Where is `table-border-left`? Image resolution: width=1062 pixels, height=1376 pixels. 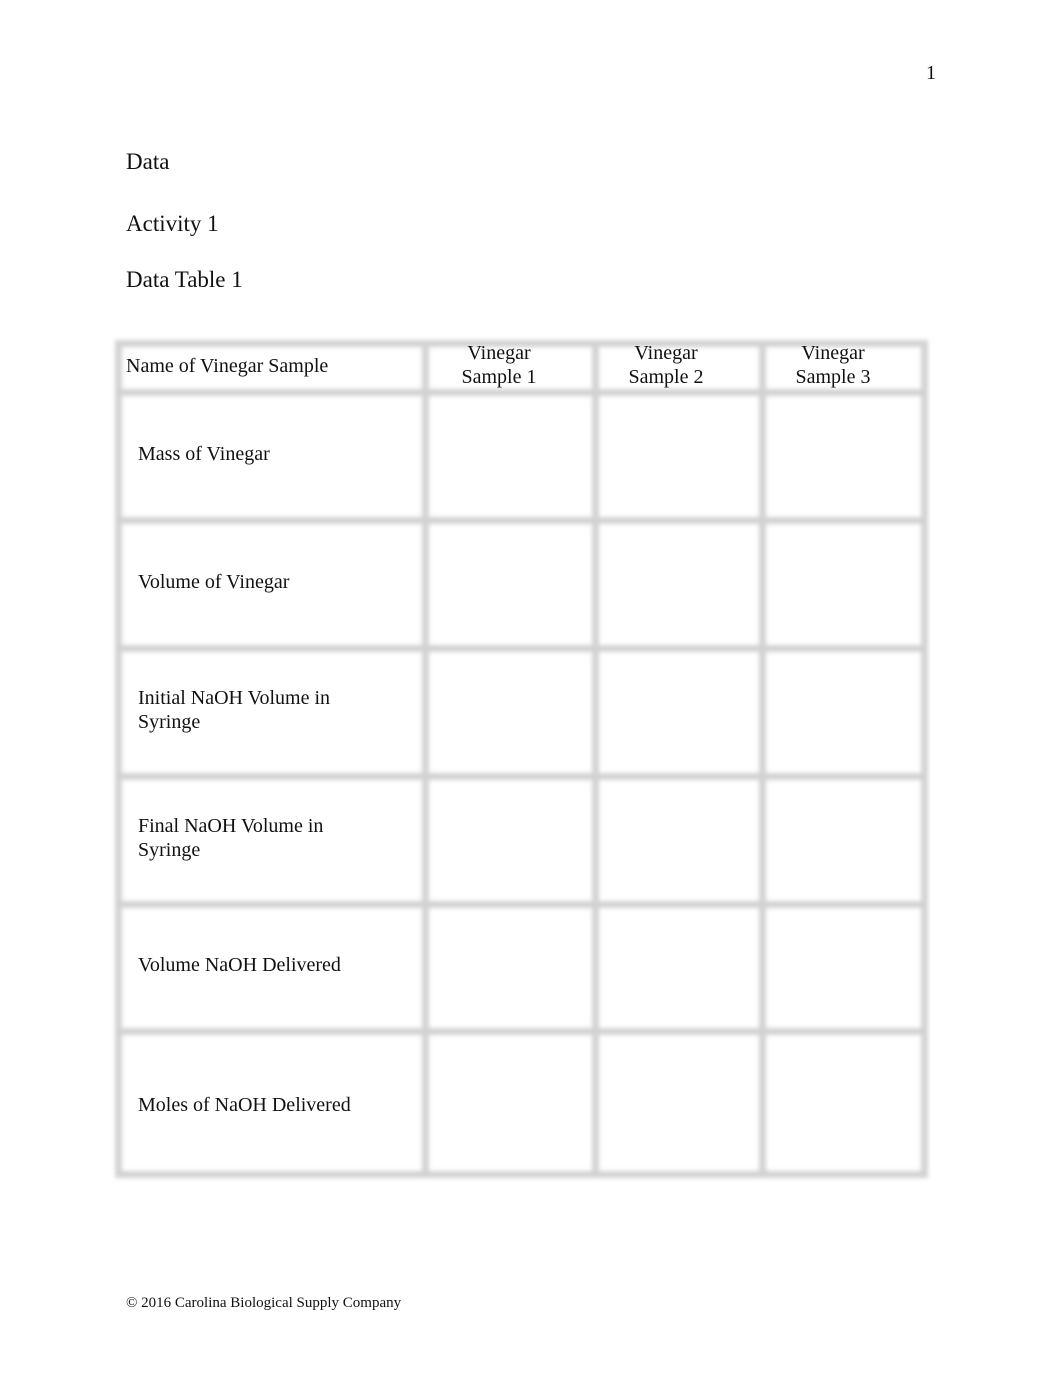 table-border-left is located at coordinates (118, 759).